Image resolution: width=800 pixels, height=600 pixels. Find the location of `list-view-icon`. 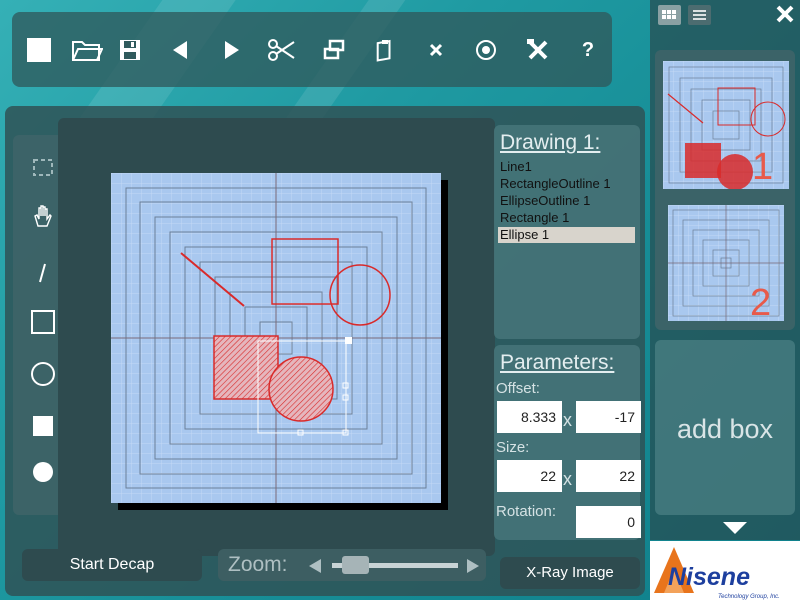

list-view-icon is located at coordinates (699, 15).